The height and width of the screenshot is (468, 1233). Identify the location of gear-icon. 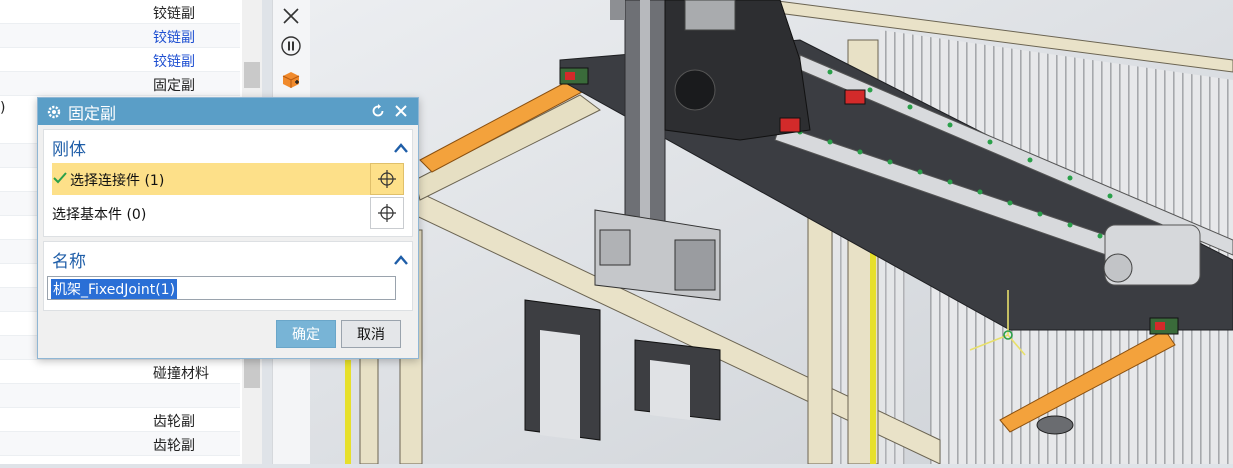
(54, 112).